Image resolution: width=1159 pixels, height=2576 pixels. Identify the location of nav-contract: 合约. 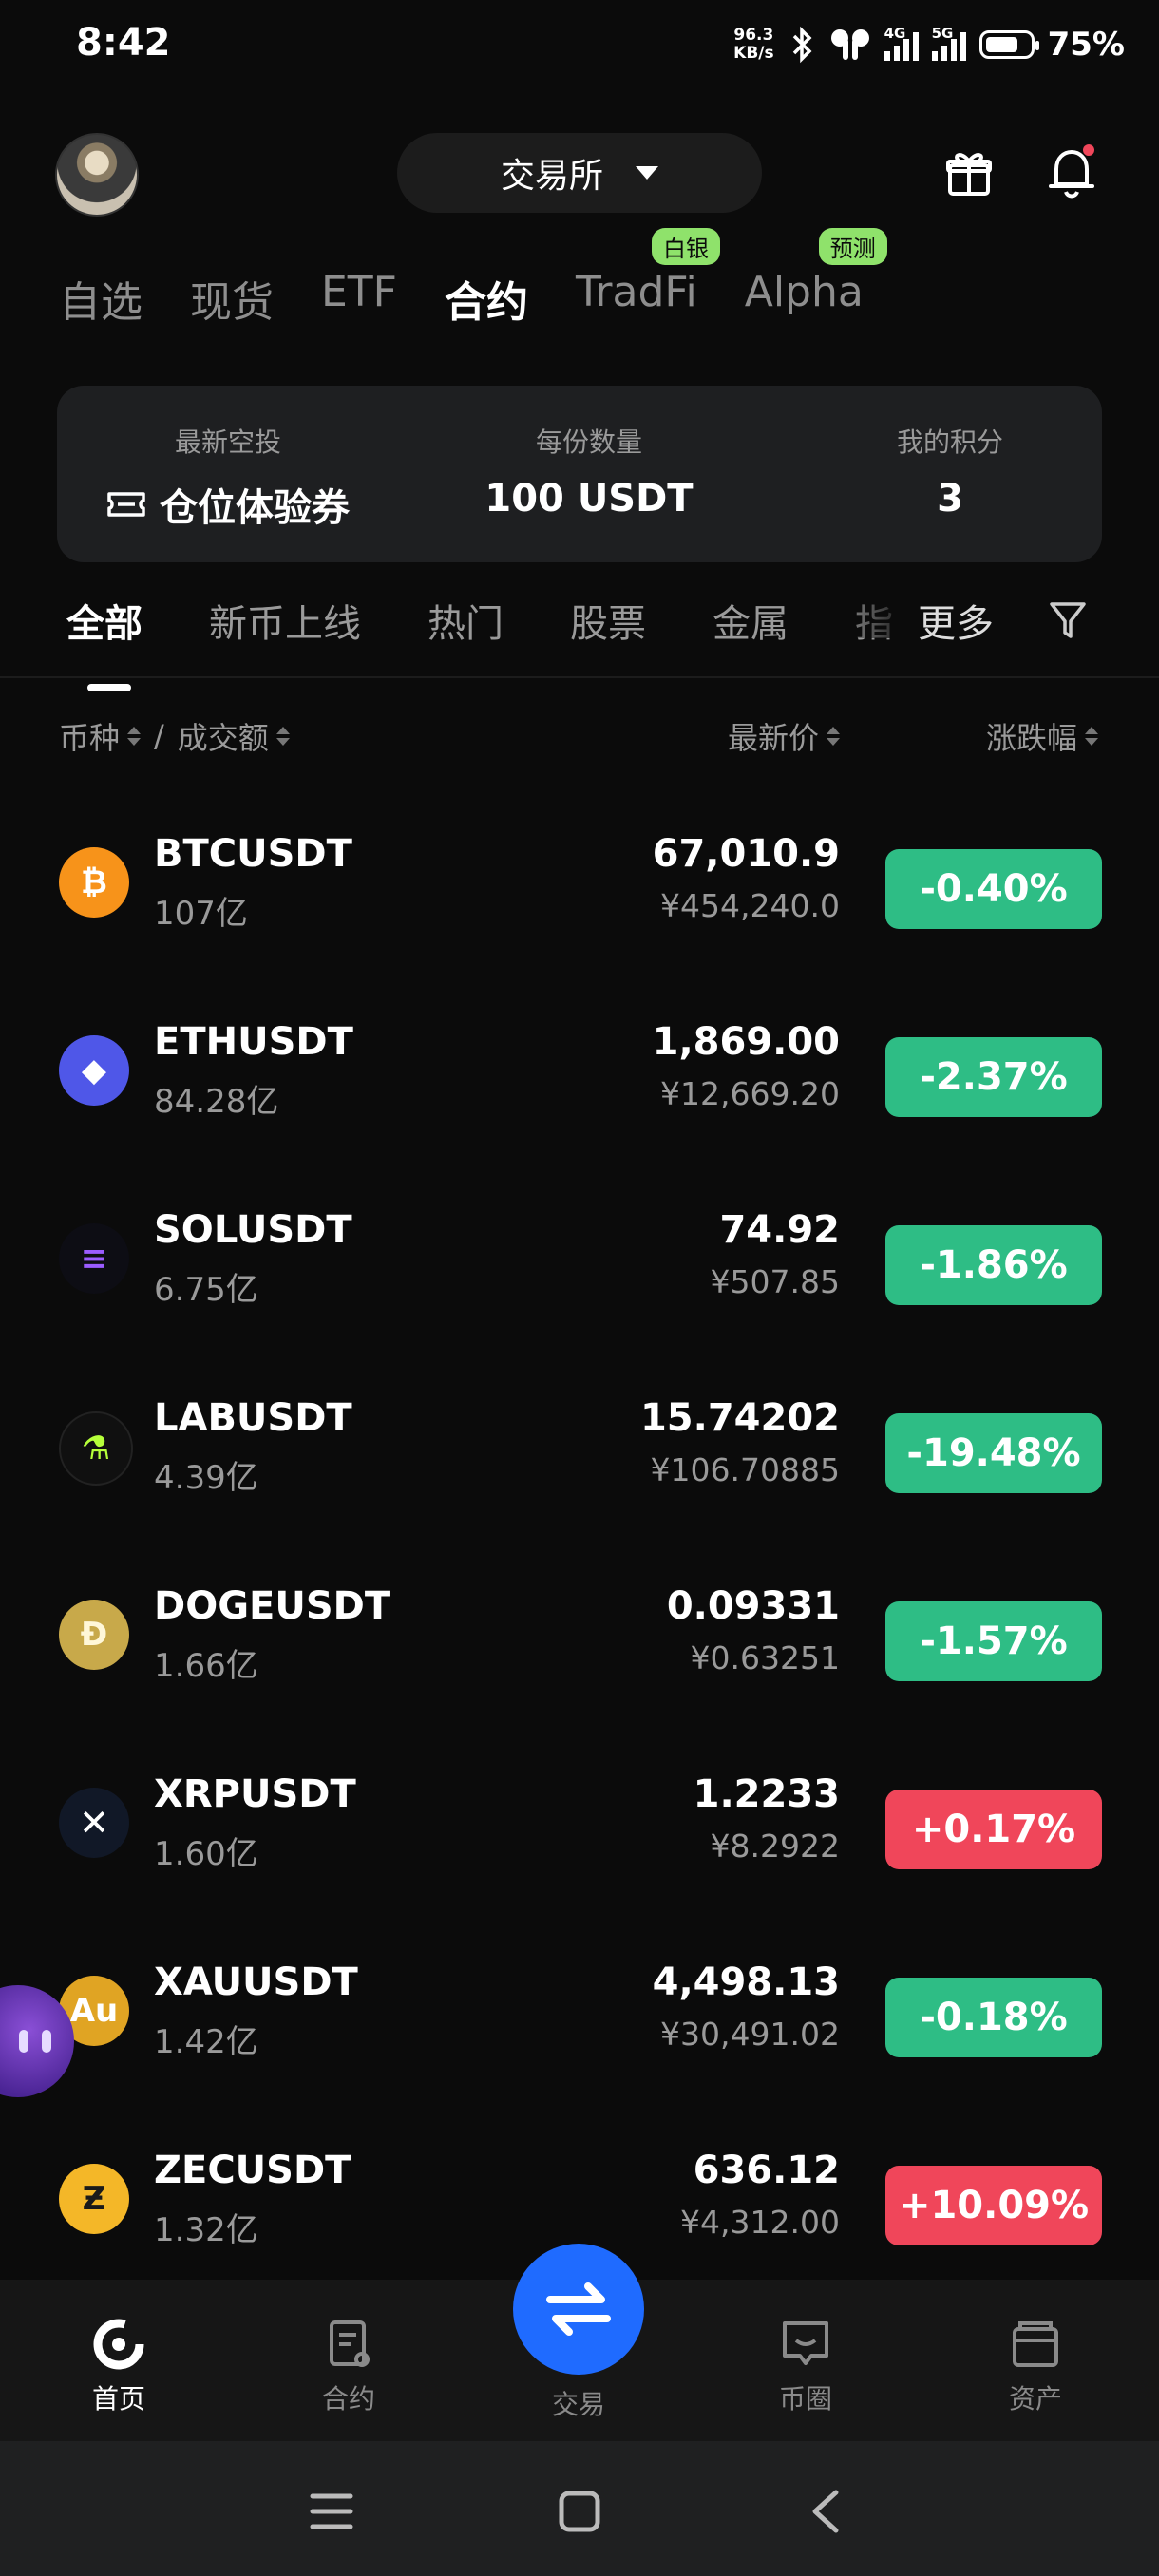
(349, 2367).